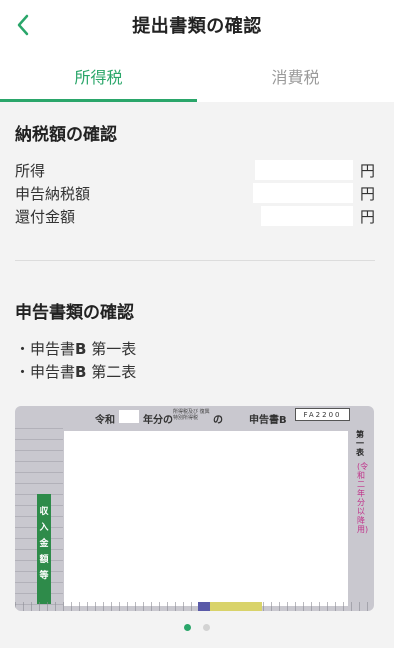 This screenshot has height=648, width=394. I want to click on form-tax-type-text: 所得税及び 復興特別所得税, so click(191, 415).